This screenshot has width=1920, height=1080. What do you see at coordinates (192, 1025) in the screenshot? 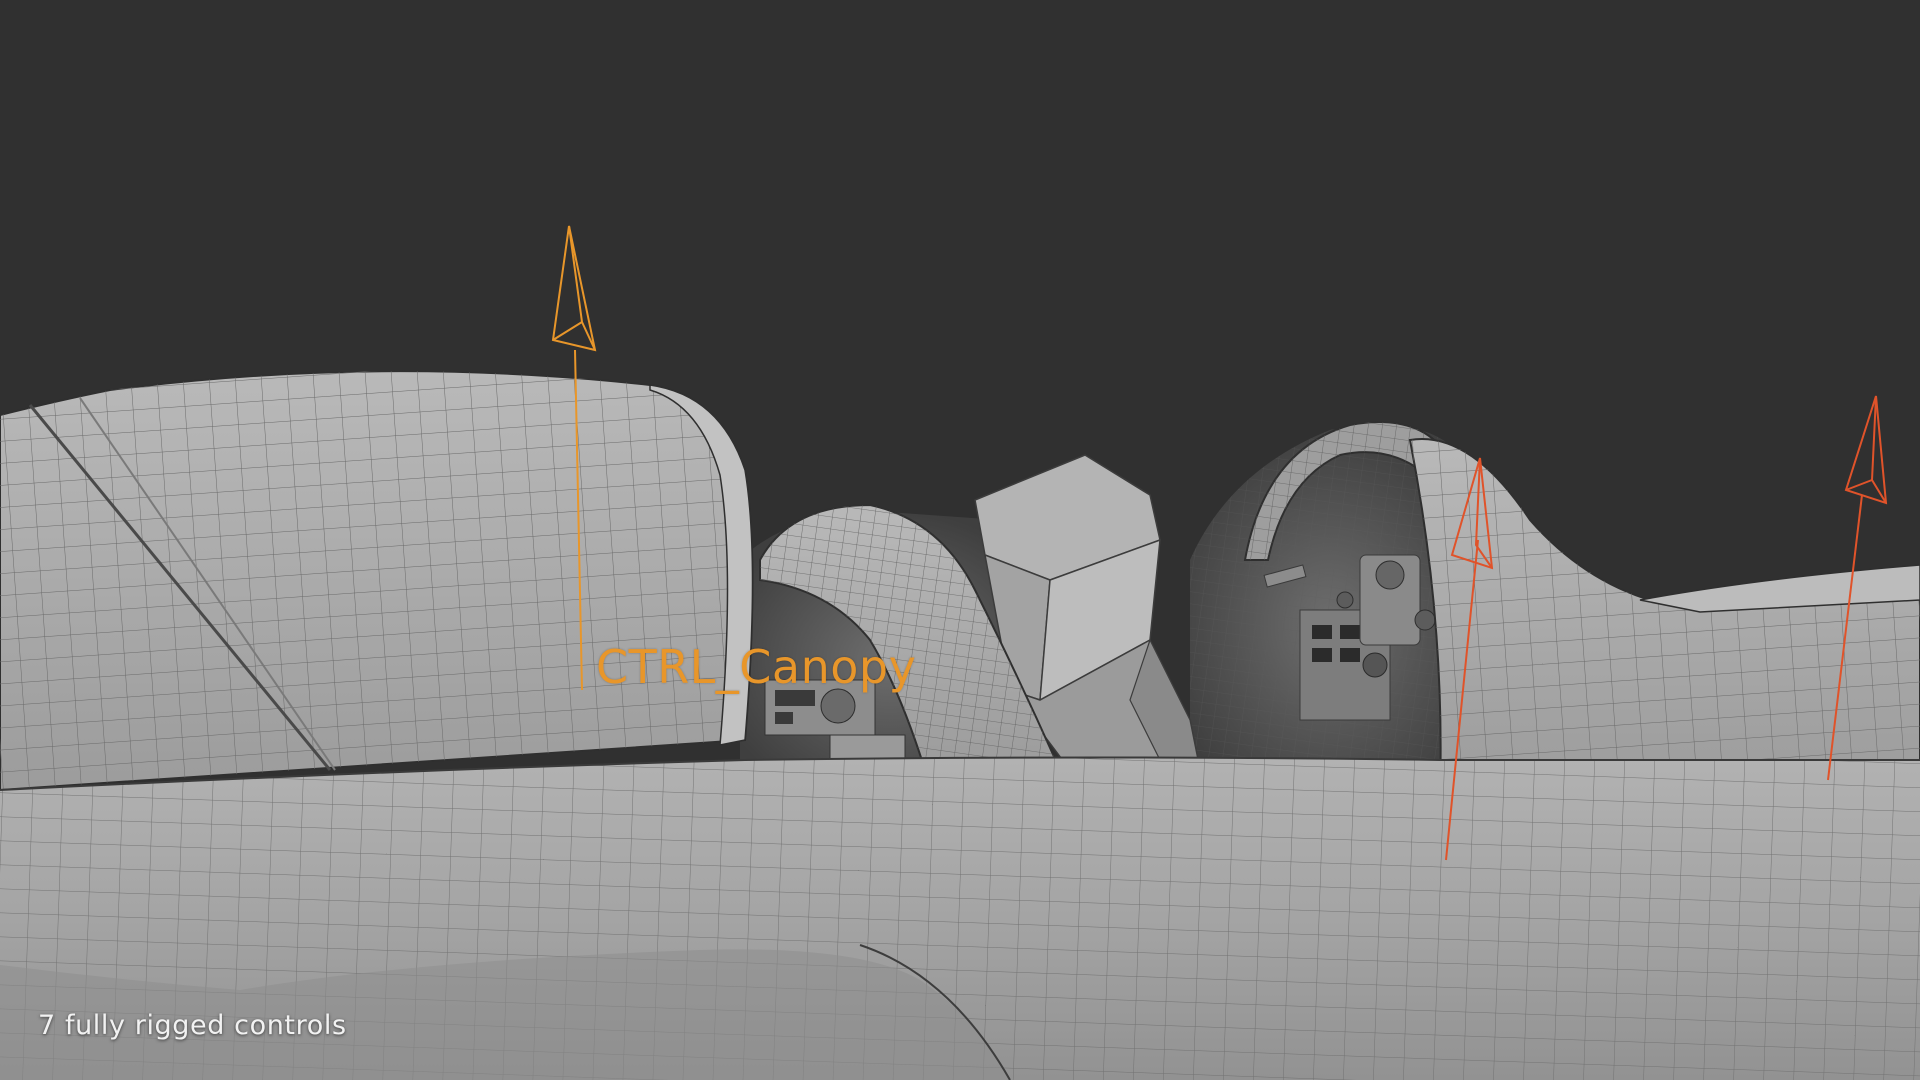
I see `caption-text: 7 fully rigged controls` at bounding box center [192, 1025].